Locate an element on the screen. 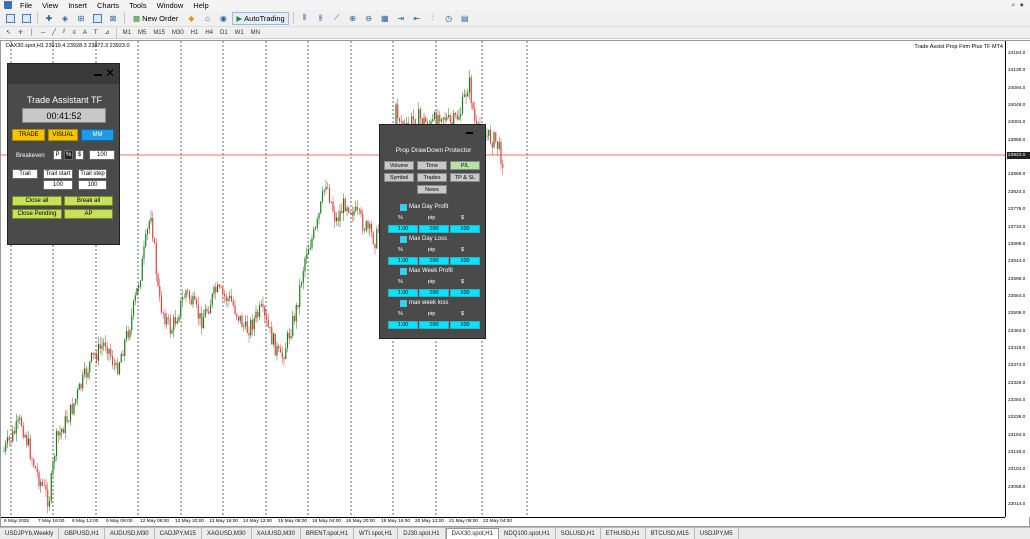  chart-tab: BTCUSD,M15 is located at coordinates (670, 533).